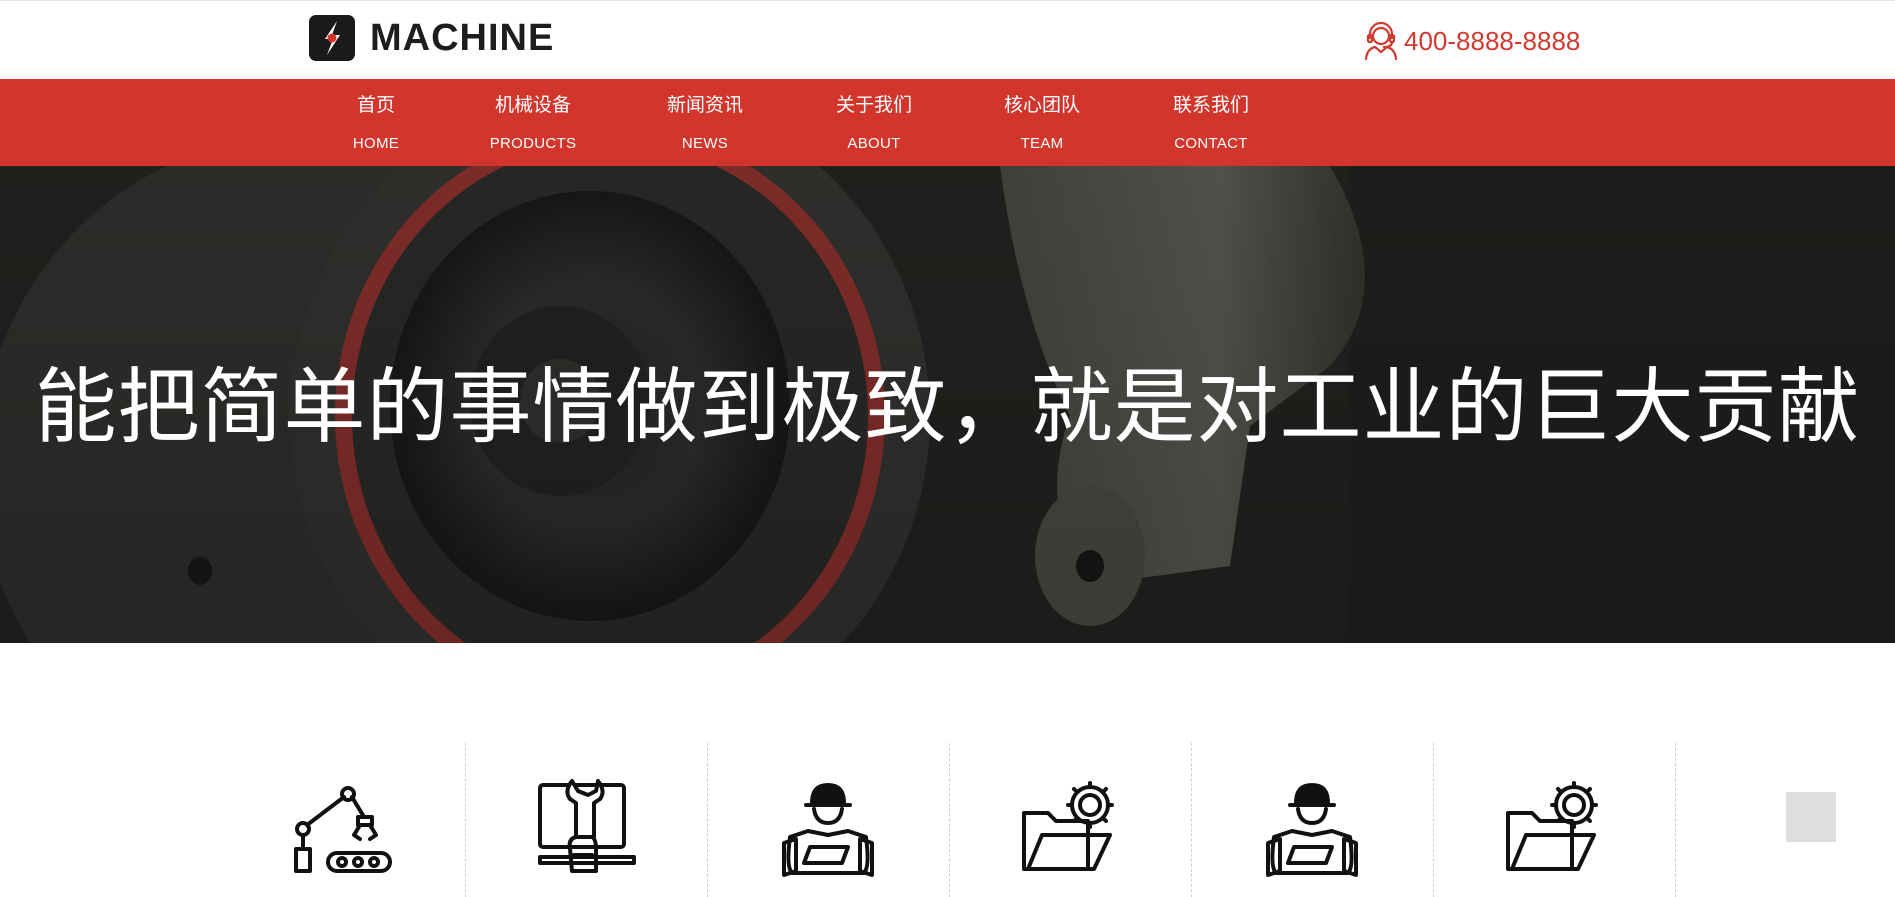 Image resolution: width=1895 pixels, height=897 pixels. Describe the element at coordinates (376, 143) in the screenshot. I see `nav-label-en: HOME` at that location.